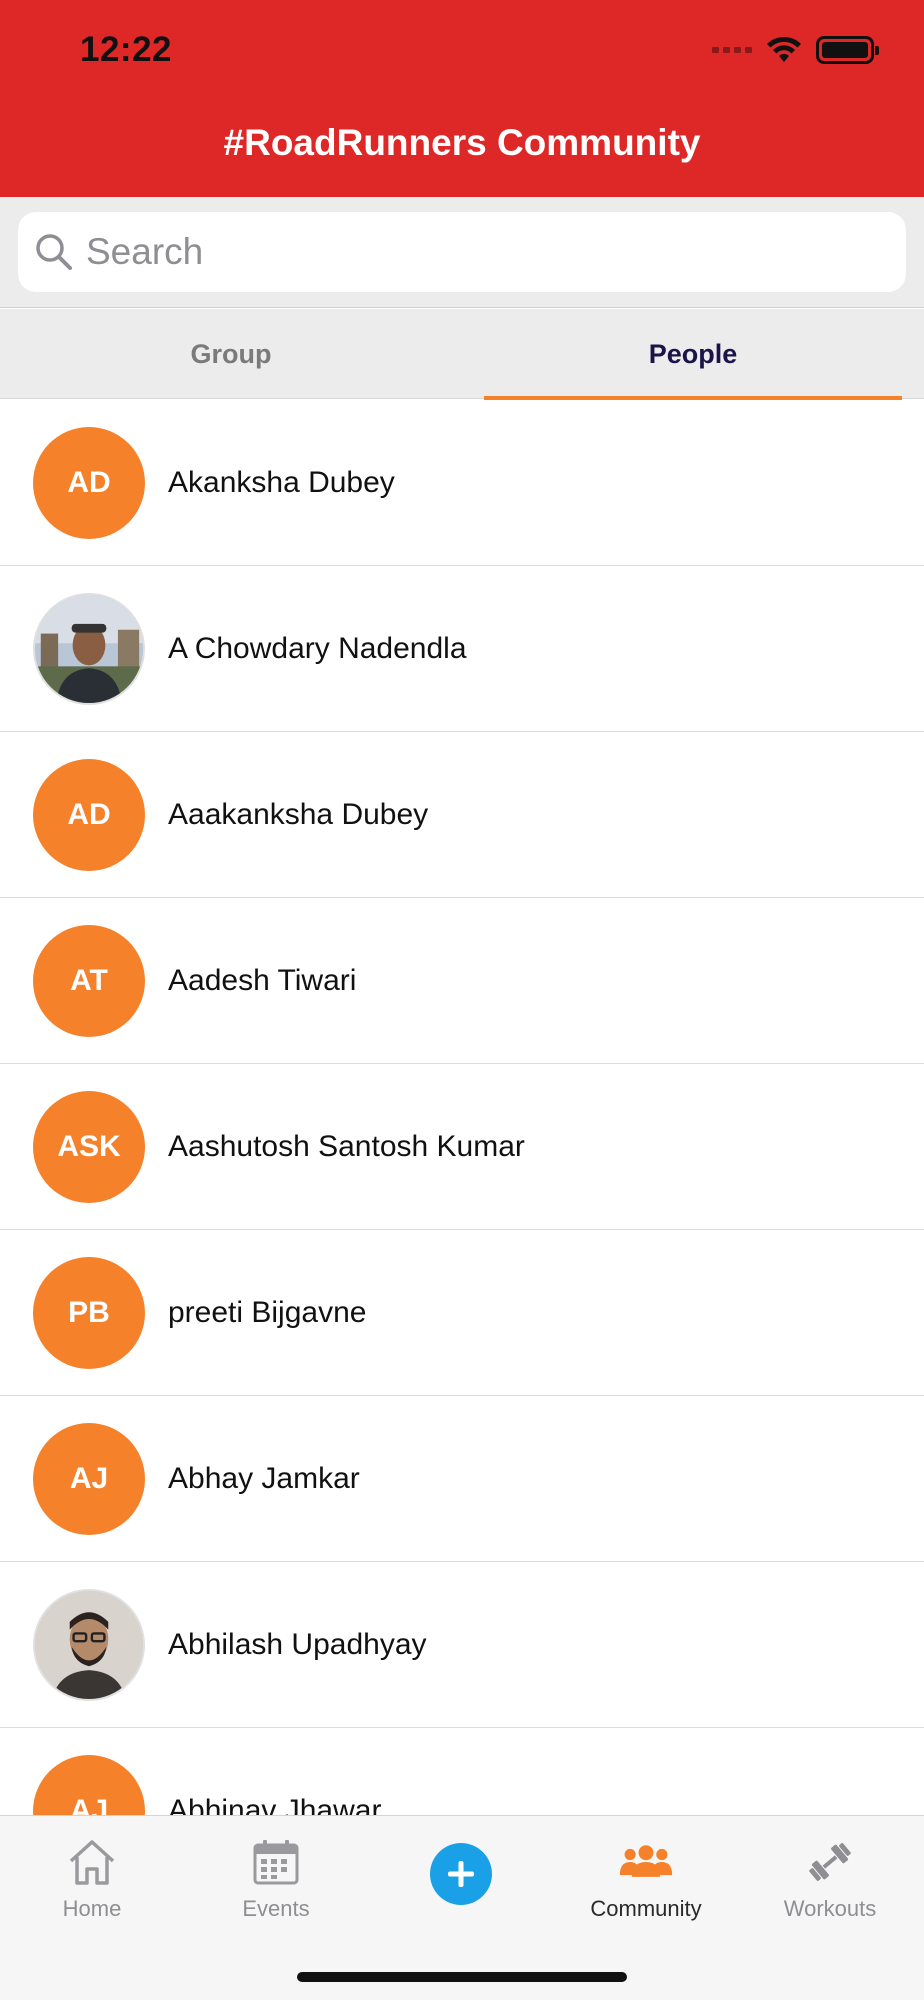  Describe the element at coordinates (92, 1908) in the screenshot. I see `tabbar-home-label: Home` at that location.